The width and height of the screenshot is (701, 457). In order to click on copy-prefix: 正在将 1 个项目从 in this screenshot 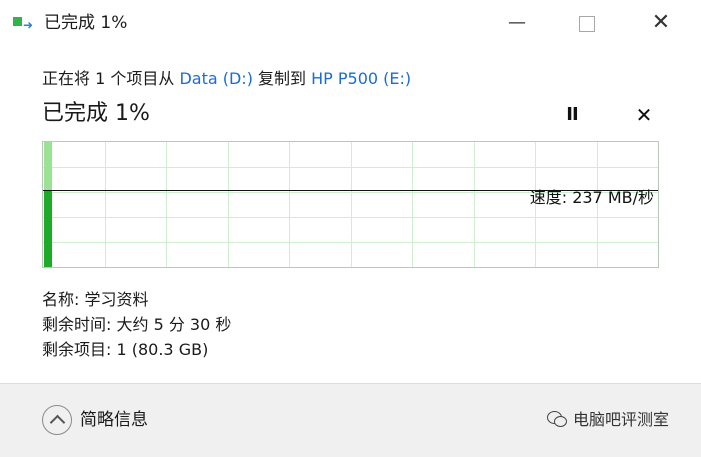, I will do `click(111, 78)`.